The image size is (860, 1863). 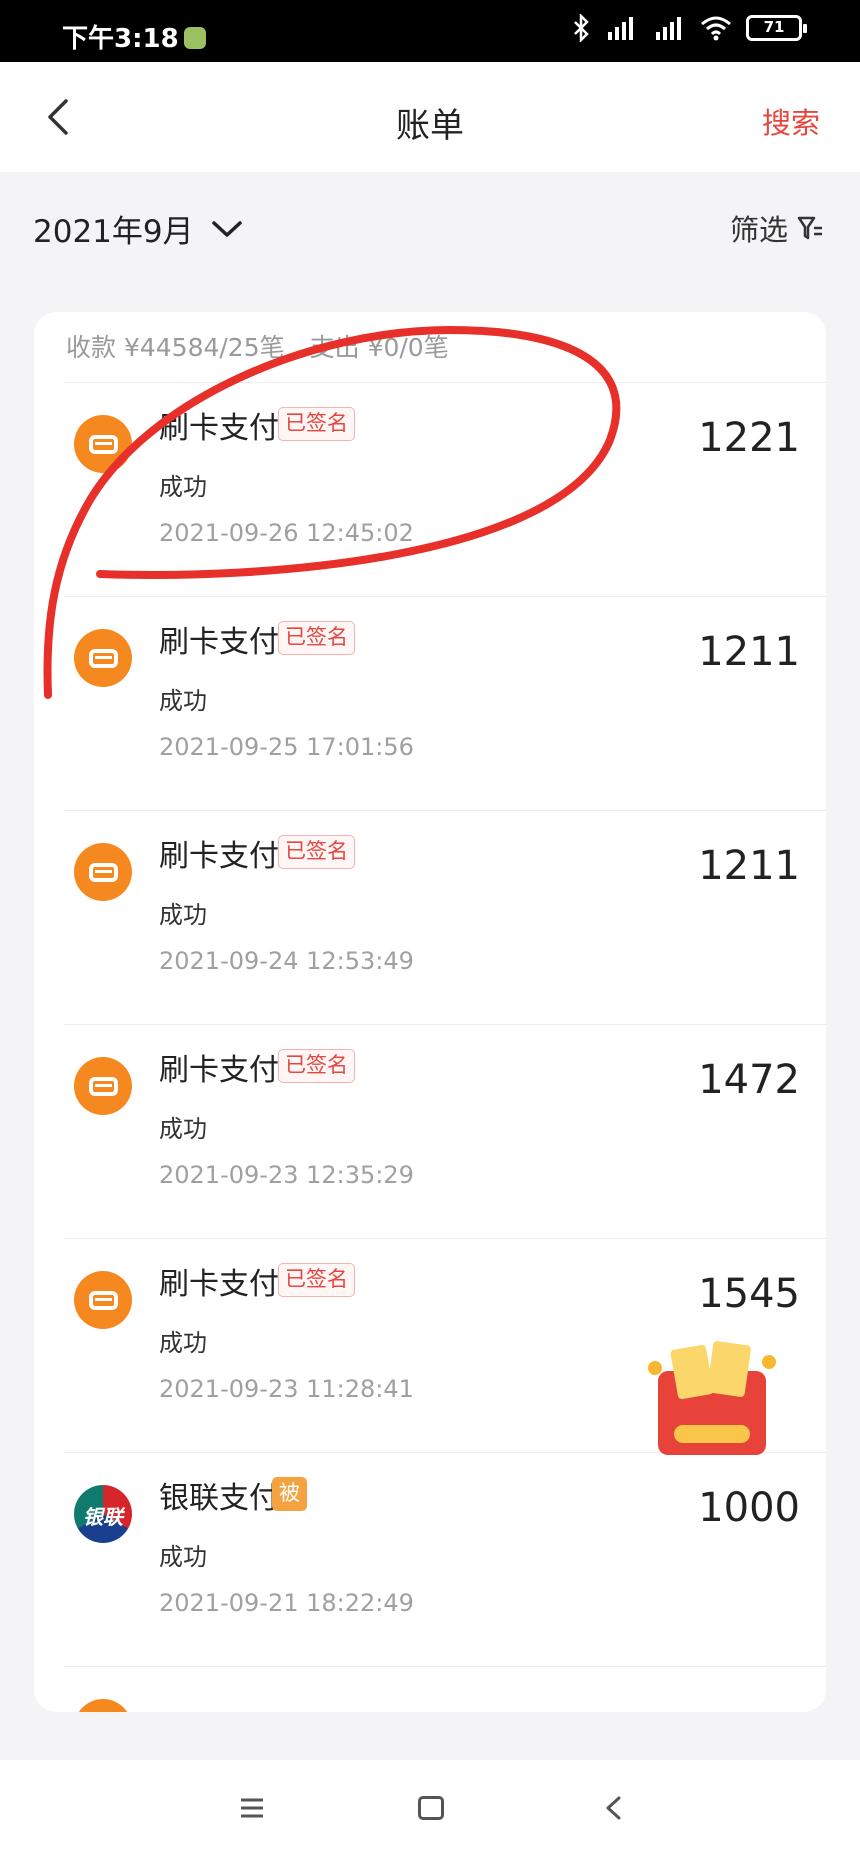 What do you see at coordinates (445, 704) in the screenshot?
I see `transaction-row: 刷卡支付 已签名 成功 2021-09-25 17:01:56 1211` at bounding box center [445, 704].